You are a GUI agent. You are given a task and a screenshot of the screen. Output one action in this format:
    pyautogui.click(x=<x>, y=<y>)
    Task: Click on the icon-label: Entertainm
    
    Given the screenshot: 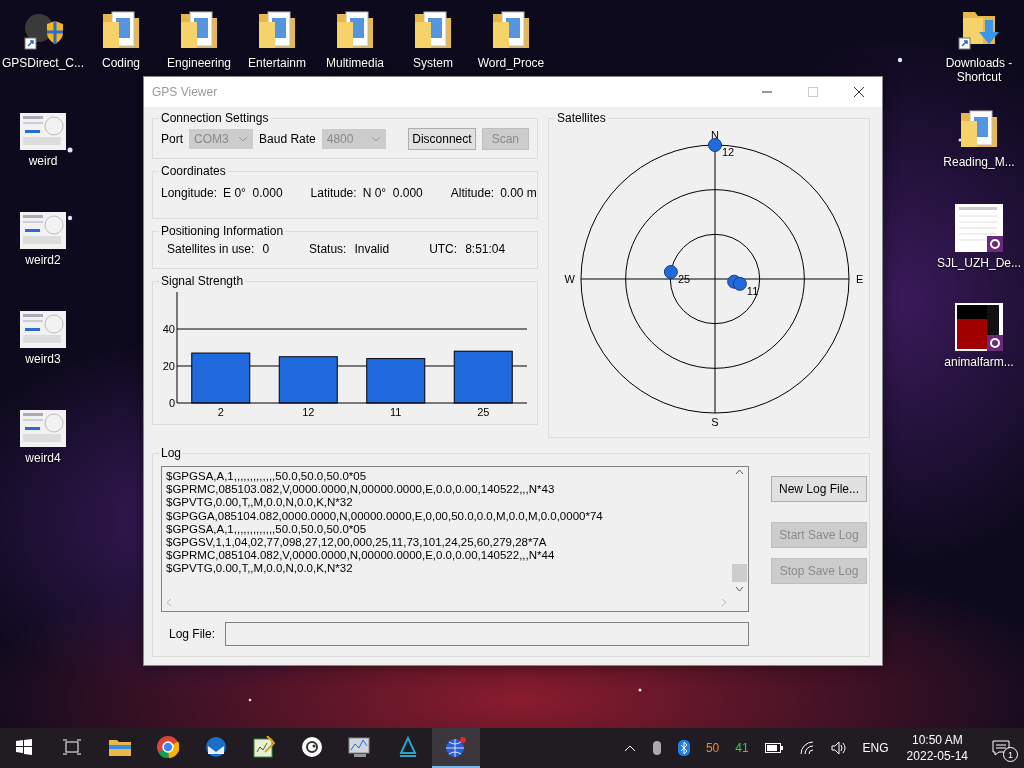 What is the action you would take?
    pyautogui.click(x=277, y=63)
    